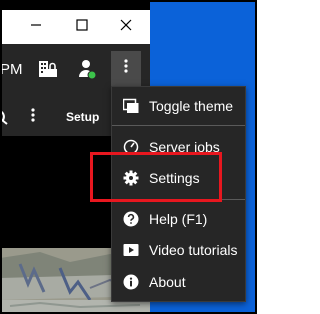 This screenshot has height=314, width=320. I want to click on more-vertical-icon, so click(126, 68).